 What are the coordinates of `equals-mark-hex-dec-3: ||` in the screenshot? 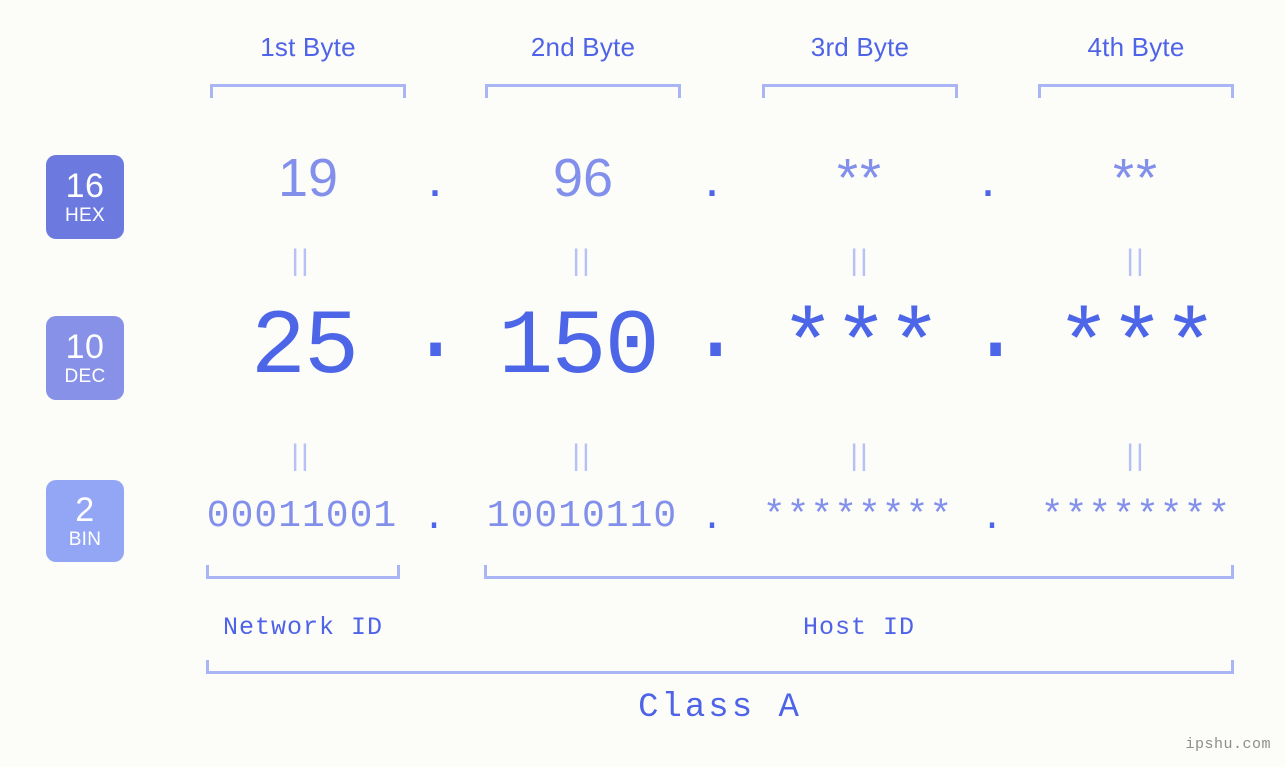 It's located at (860, 260).